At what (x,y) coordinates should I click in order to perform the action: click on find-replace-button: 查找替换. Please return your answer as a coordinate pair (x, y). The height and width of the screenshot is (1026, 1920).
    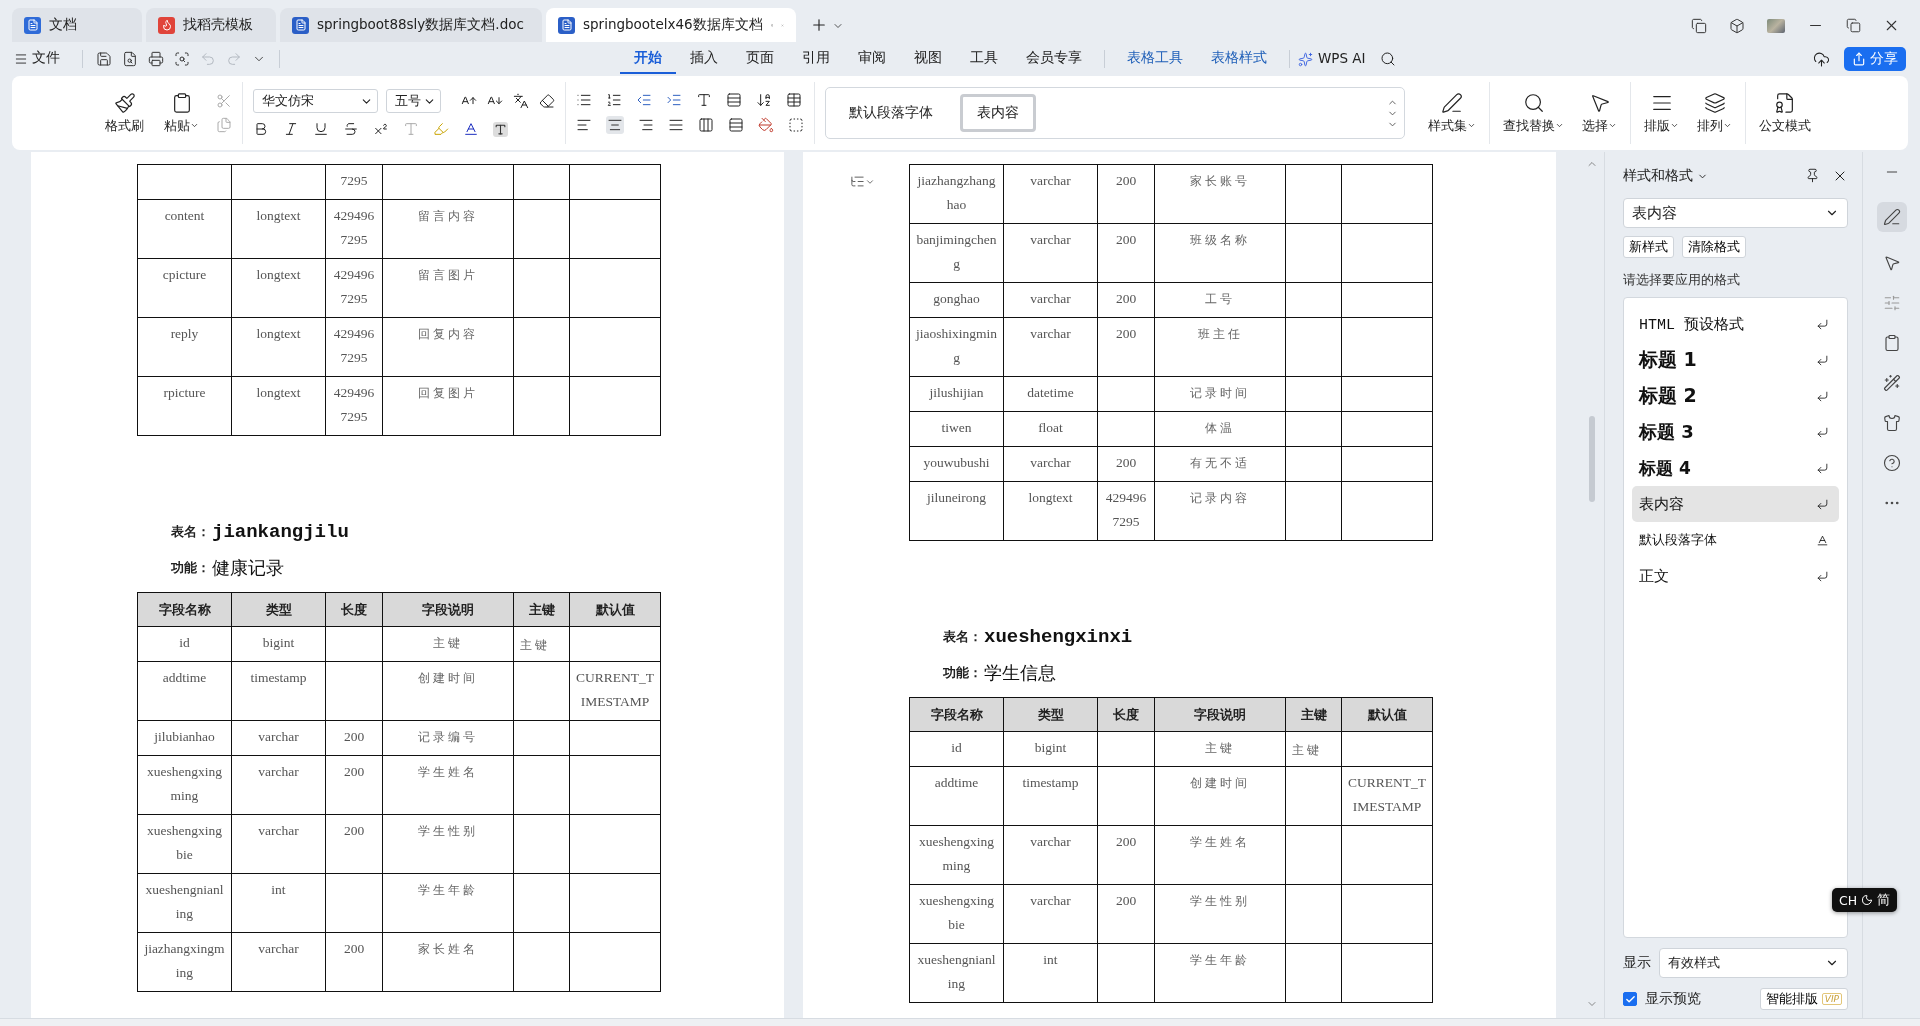
    Looking at the image, I should click on (1533, 113).